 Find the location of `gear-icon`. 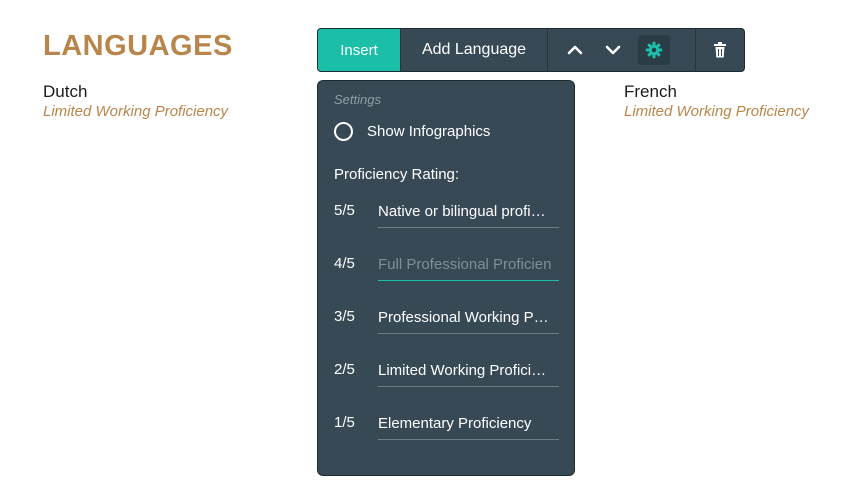

gear-icon is located at coordinates (654, 50).